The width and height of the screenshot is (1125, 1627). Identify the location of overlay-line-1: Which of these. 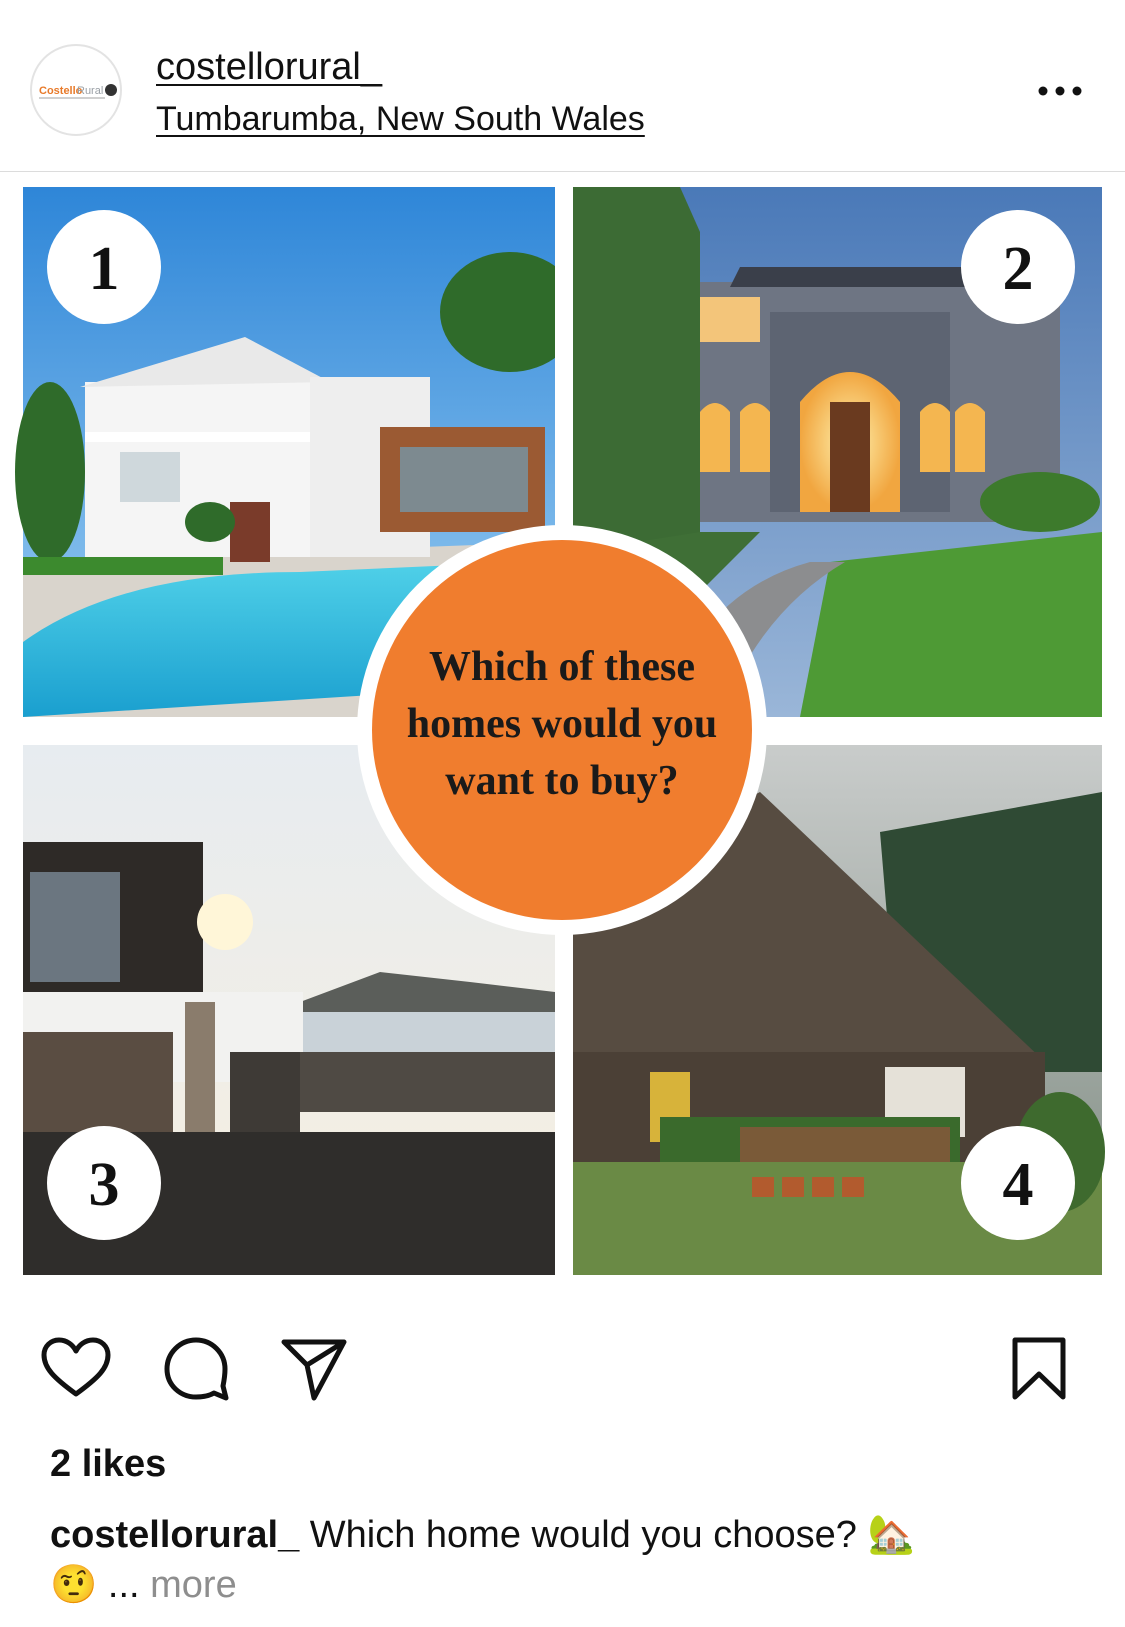
(562, 667).